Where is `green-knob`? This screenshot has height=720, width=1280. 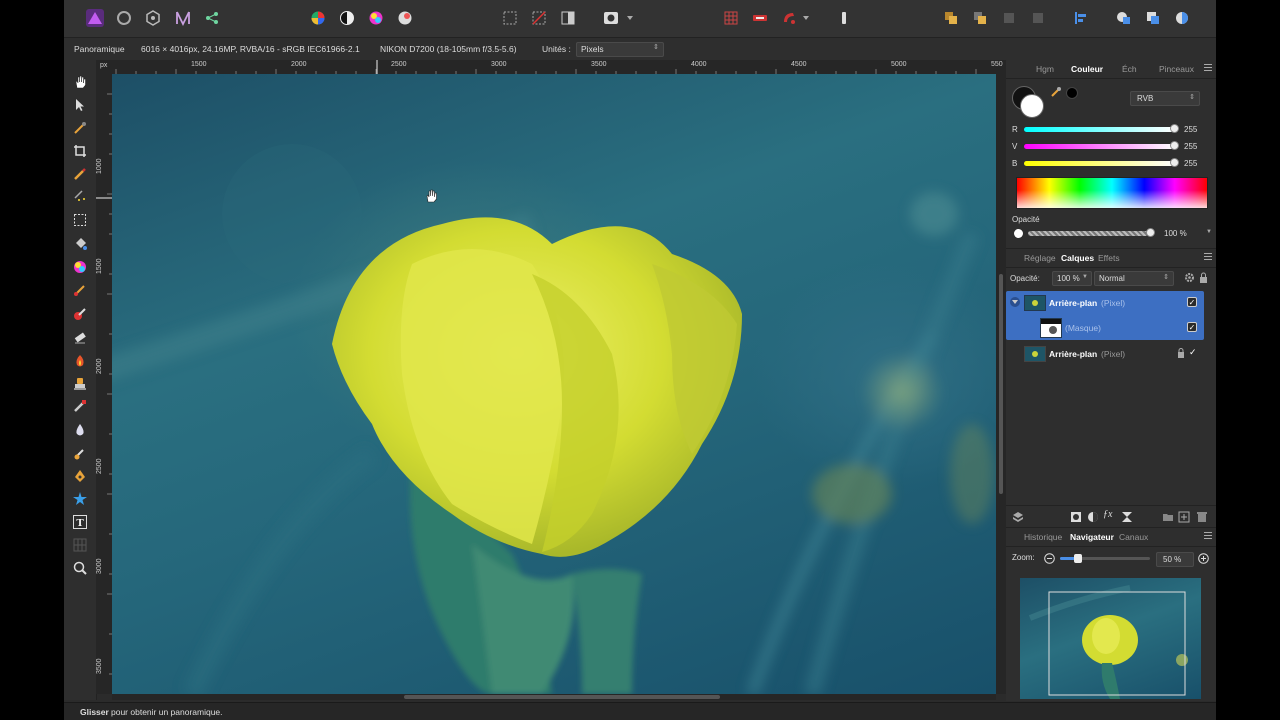 green-knob is located at coordinates (1174, 145).